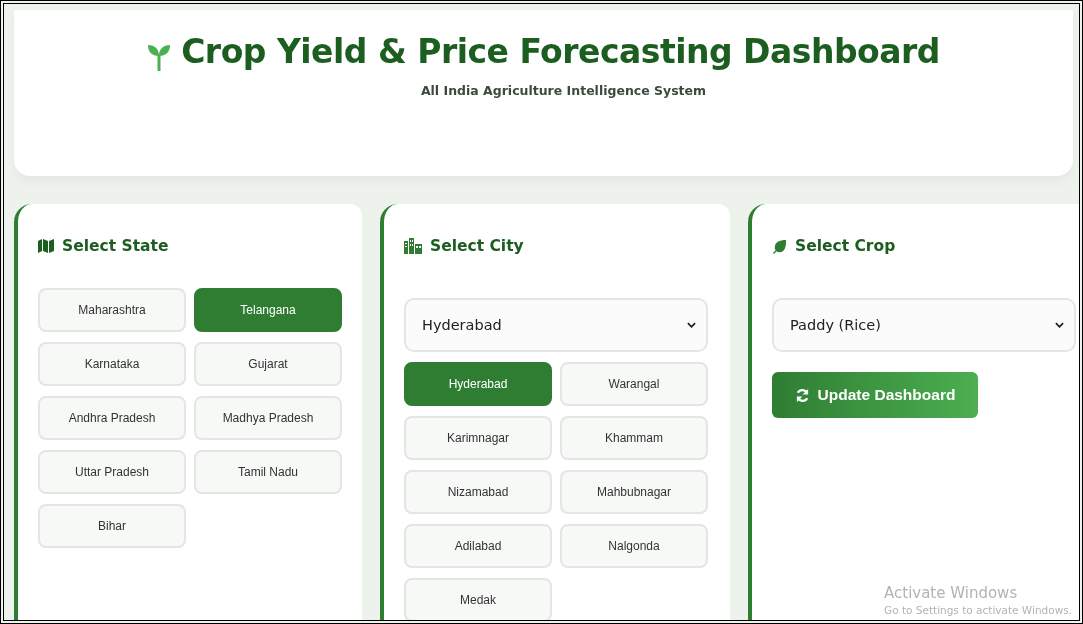 This screenshot has height=624, width=1083. I want to click on option-button: Nalgonda, so click(634, 546).